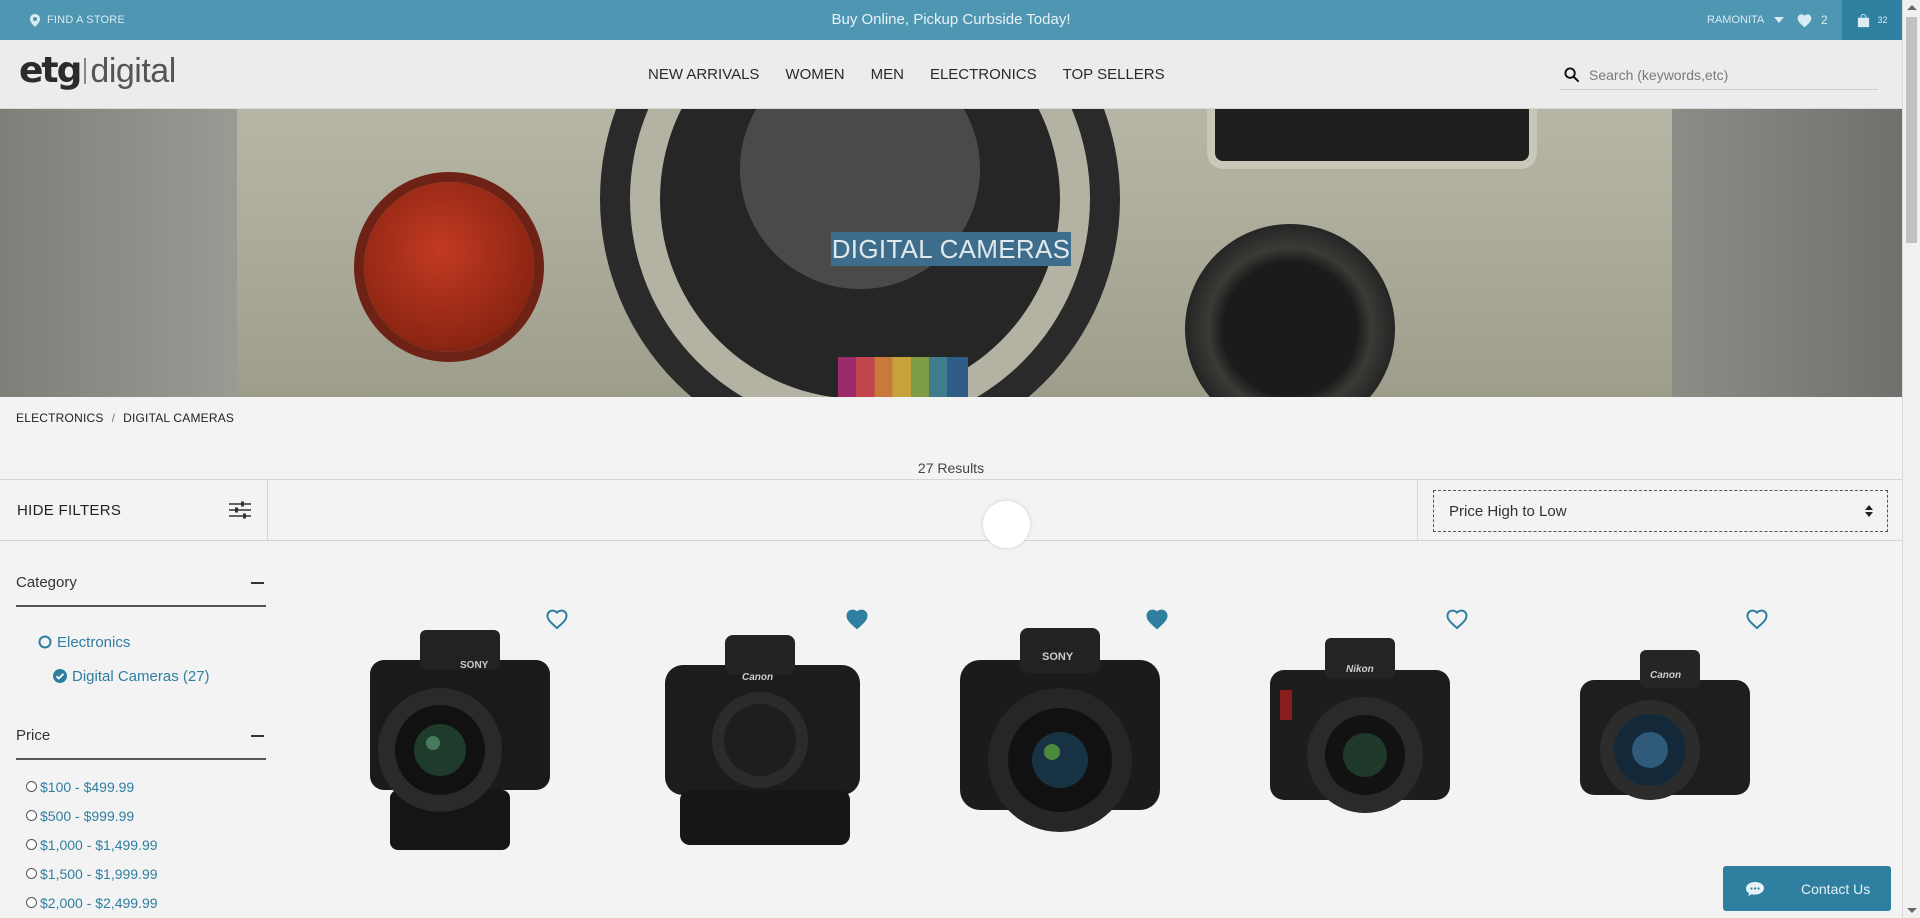  I want to click on cart-button: 32, so click(1872, 20).